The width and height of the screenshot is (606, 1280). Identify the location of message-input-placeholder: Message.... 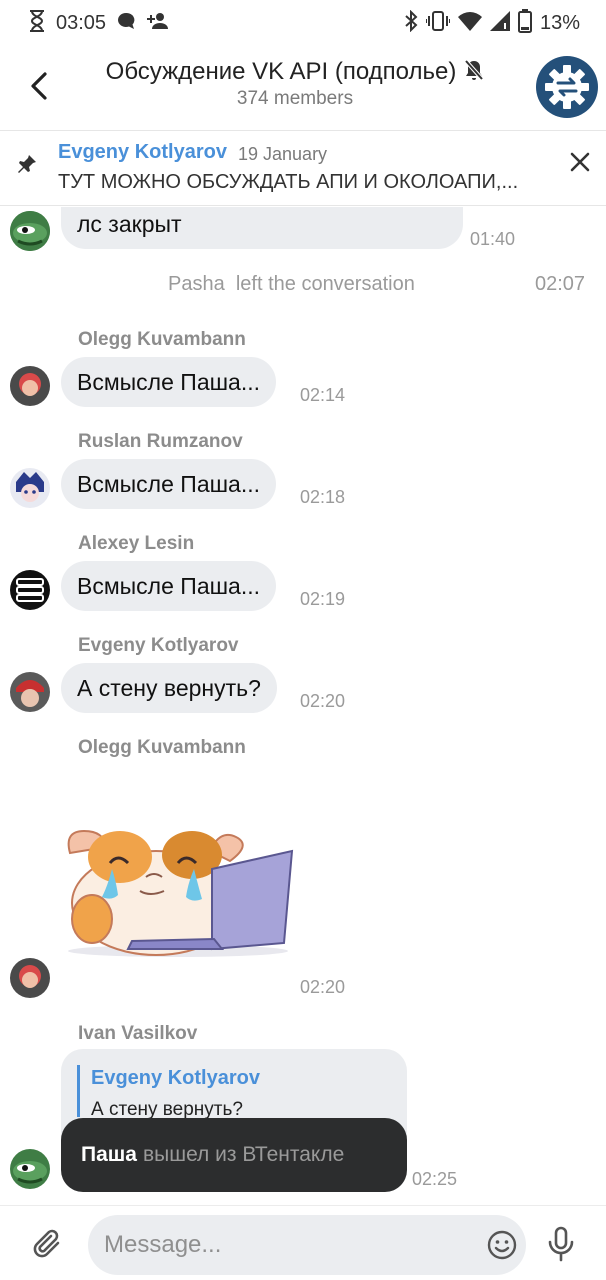
(163, 1244).